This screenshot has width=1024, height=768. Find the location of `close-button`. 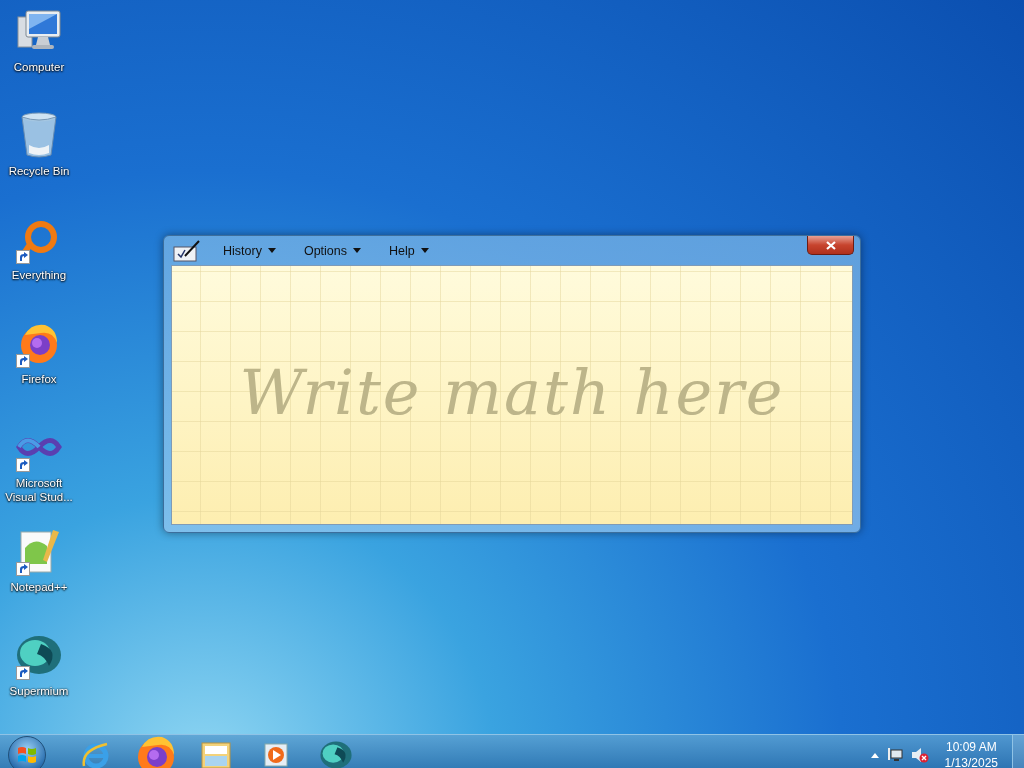

close-button is located at coordinates (830, 245).